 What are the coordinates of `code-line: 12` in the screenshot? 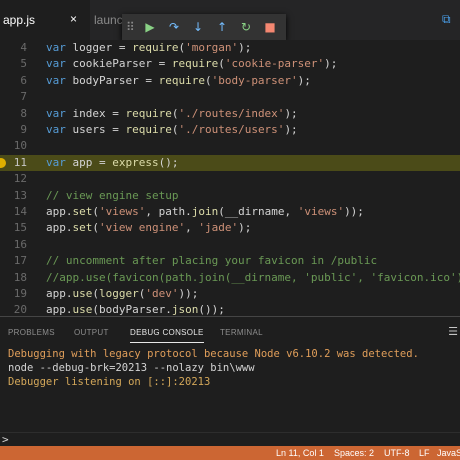 It's located at (230, 179).